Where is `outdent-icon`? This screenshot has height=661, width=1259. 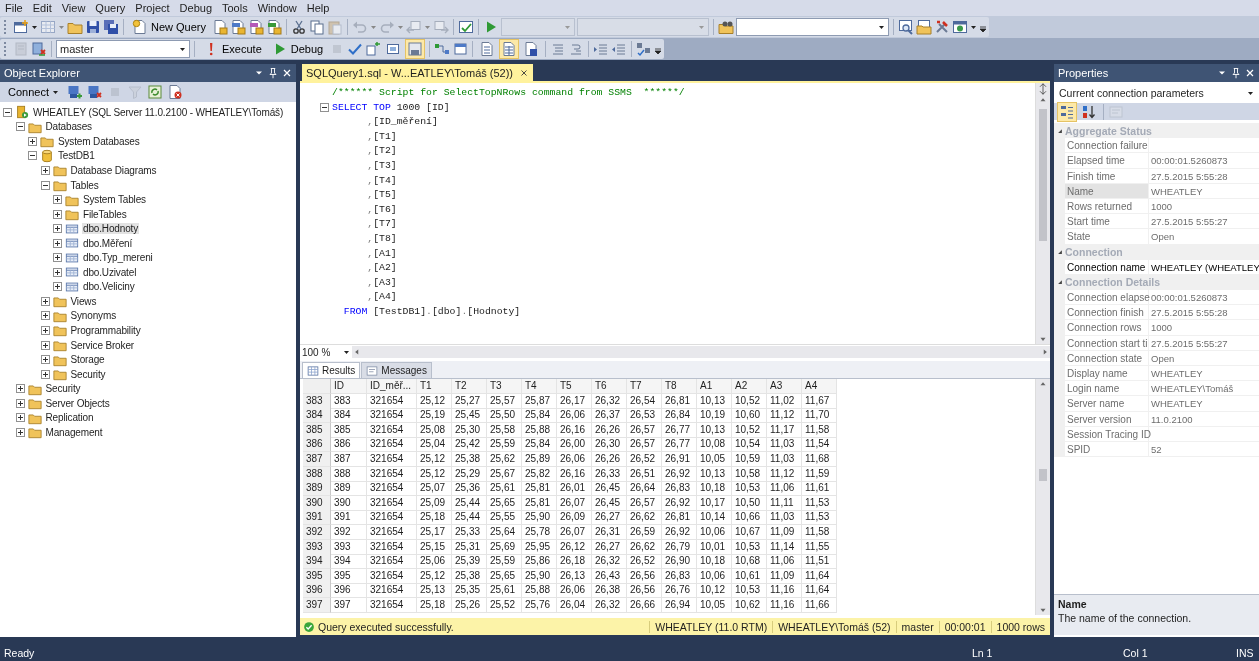
outdent-icon is located at coordinates (619, 49).